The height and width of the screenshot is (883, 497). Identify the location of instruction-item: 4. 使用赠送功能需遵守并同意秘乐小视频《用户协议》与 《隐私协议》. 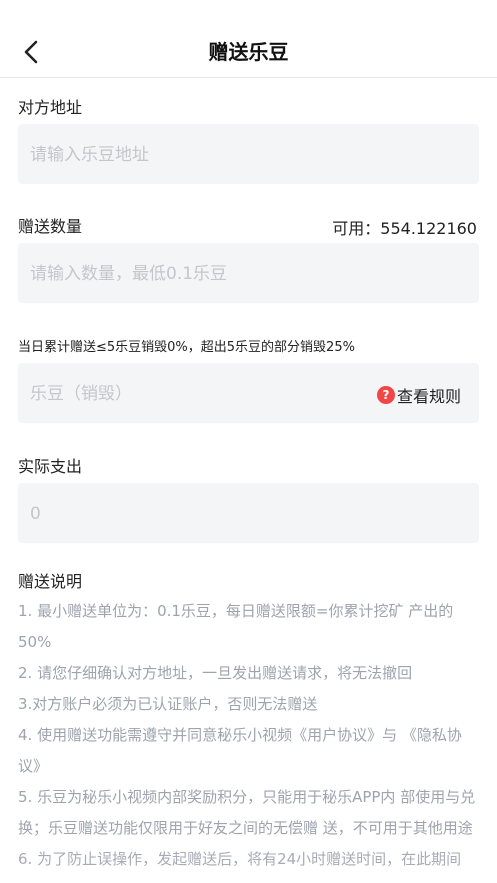
(240, 750).